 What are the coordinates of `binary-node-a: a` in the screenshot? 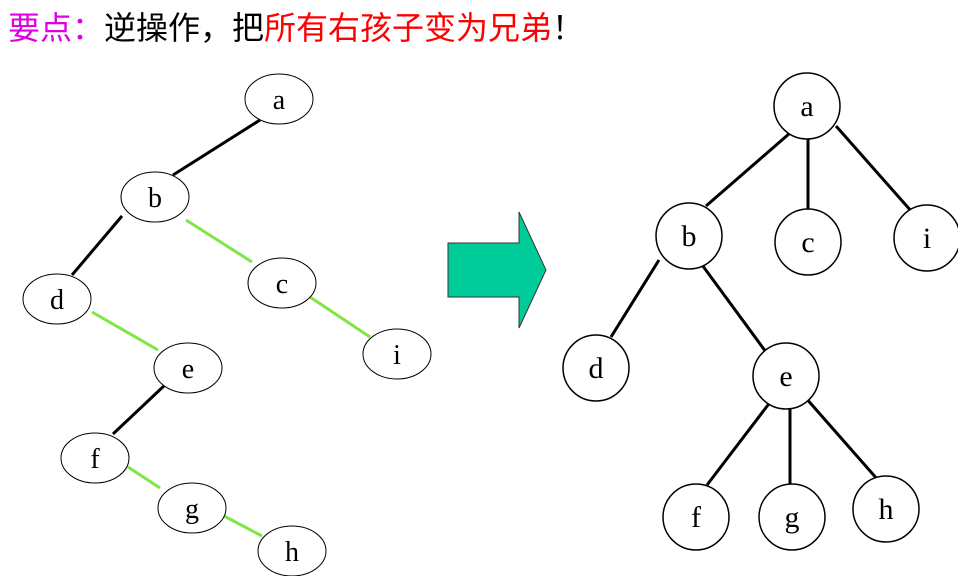 It's located at (279, 99).